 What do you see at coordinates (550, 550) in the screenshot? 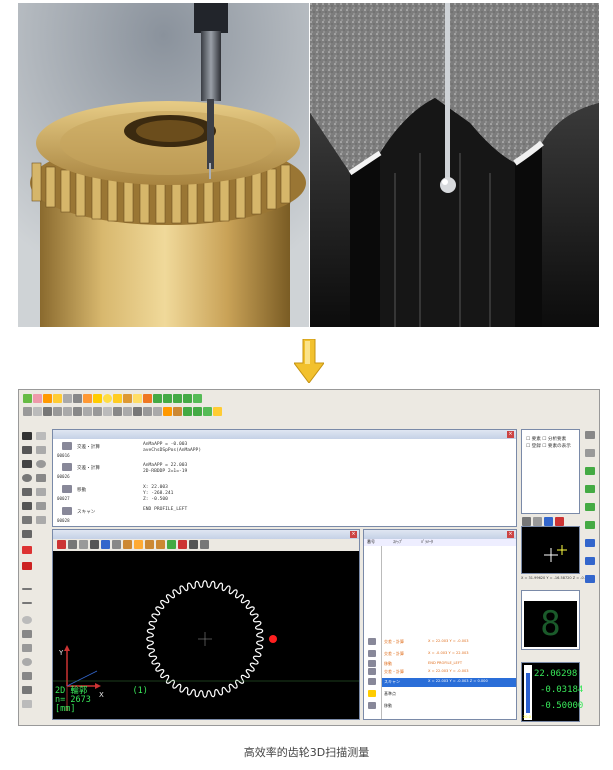
I see `mini-view` at bounding box center [550, 550].